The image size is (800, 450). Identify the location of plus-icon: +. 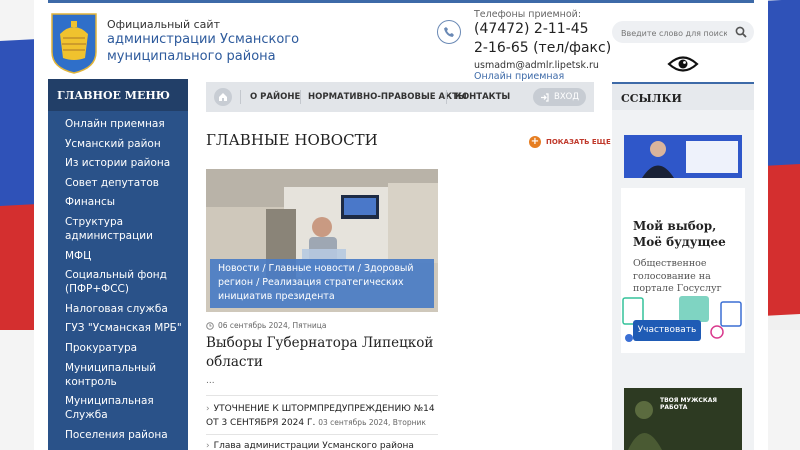
(535, 142).